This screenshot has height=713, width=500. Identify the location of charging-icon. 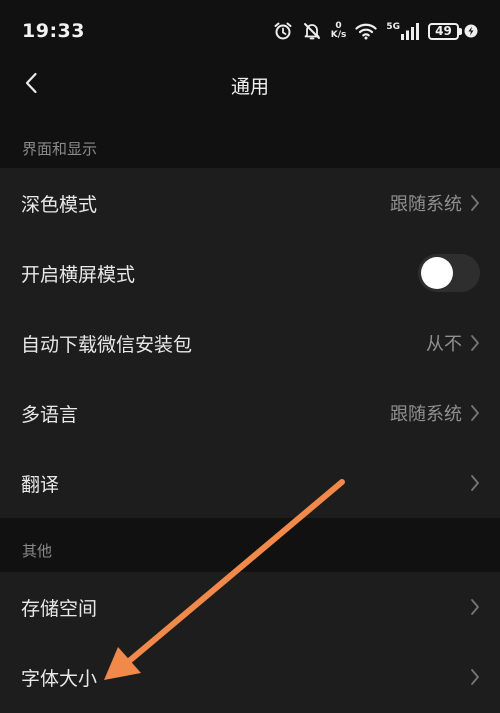
(471, 31).